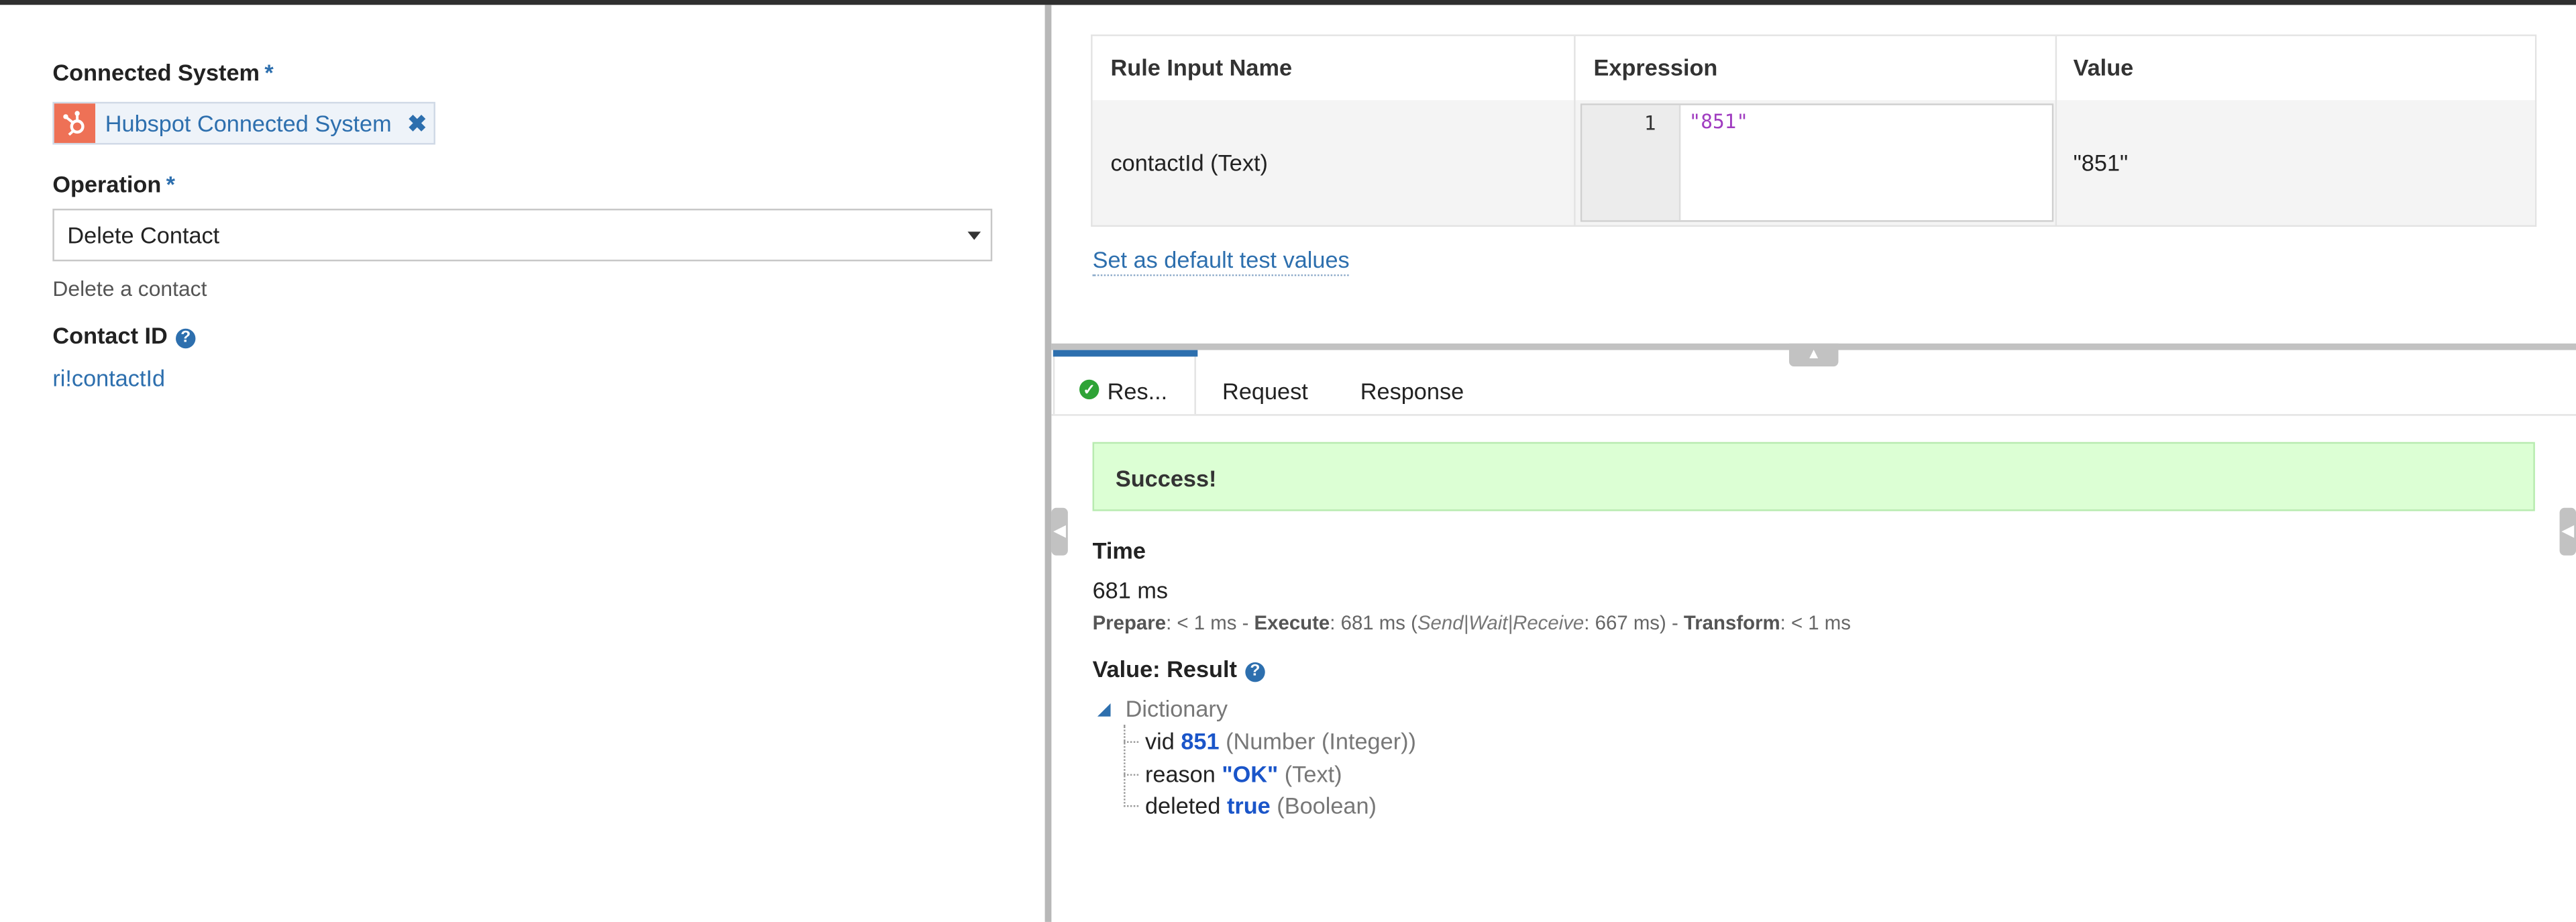  Describe the element at coordinates (163, 72) in the screenshot. I see `connected-system-label: Connected System *` at that location.